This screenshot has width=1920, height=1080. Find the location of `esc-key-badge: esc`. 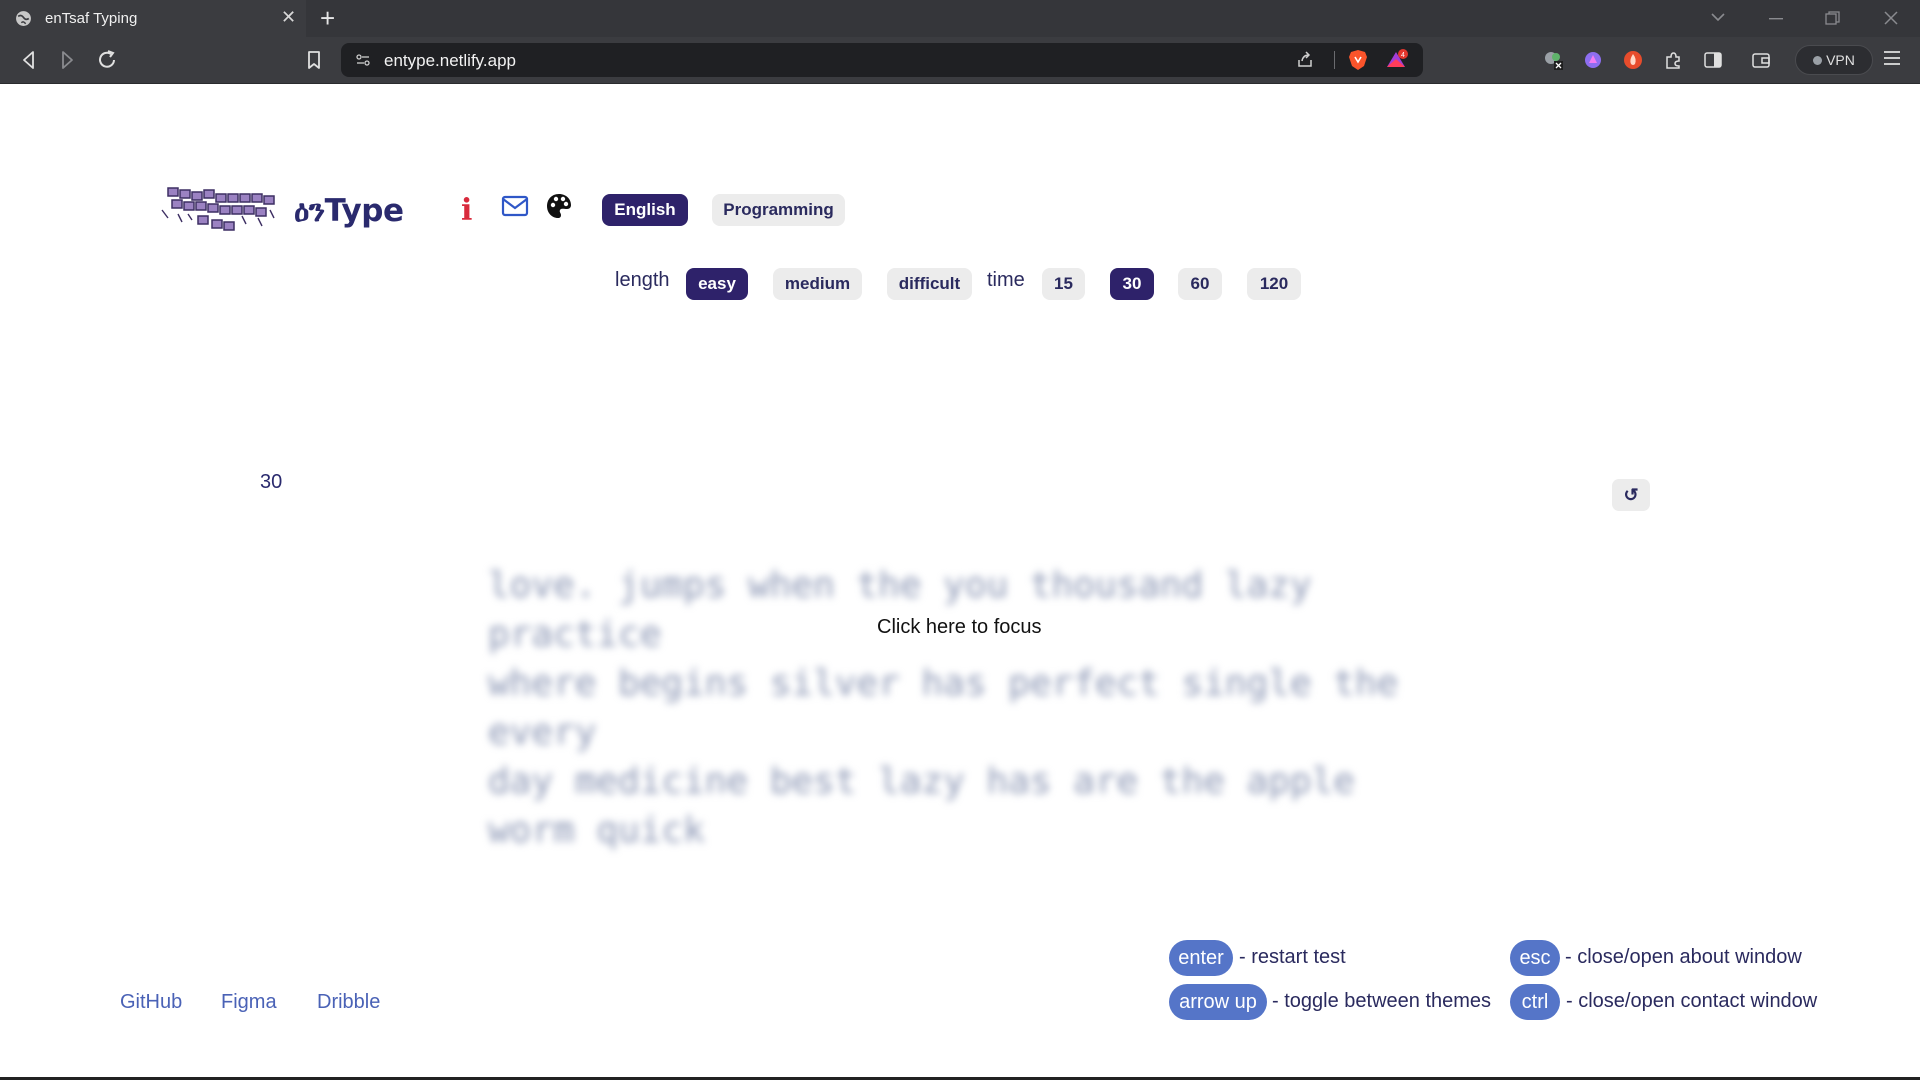

esc-key-badge: esc is located at coordinates (1535, 958).